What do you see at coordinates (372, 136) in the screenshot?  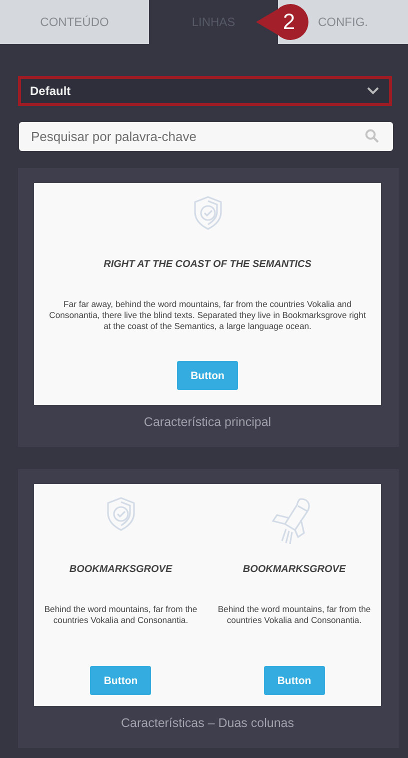 I see `search-icon` at bounding box center [372, 136].